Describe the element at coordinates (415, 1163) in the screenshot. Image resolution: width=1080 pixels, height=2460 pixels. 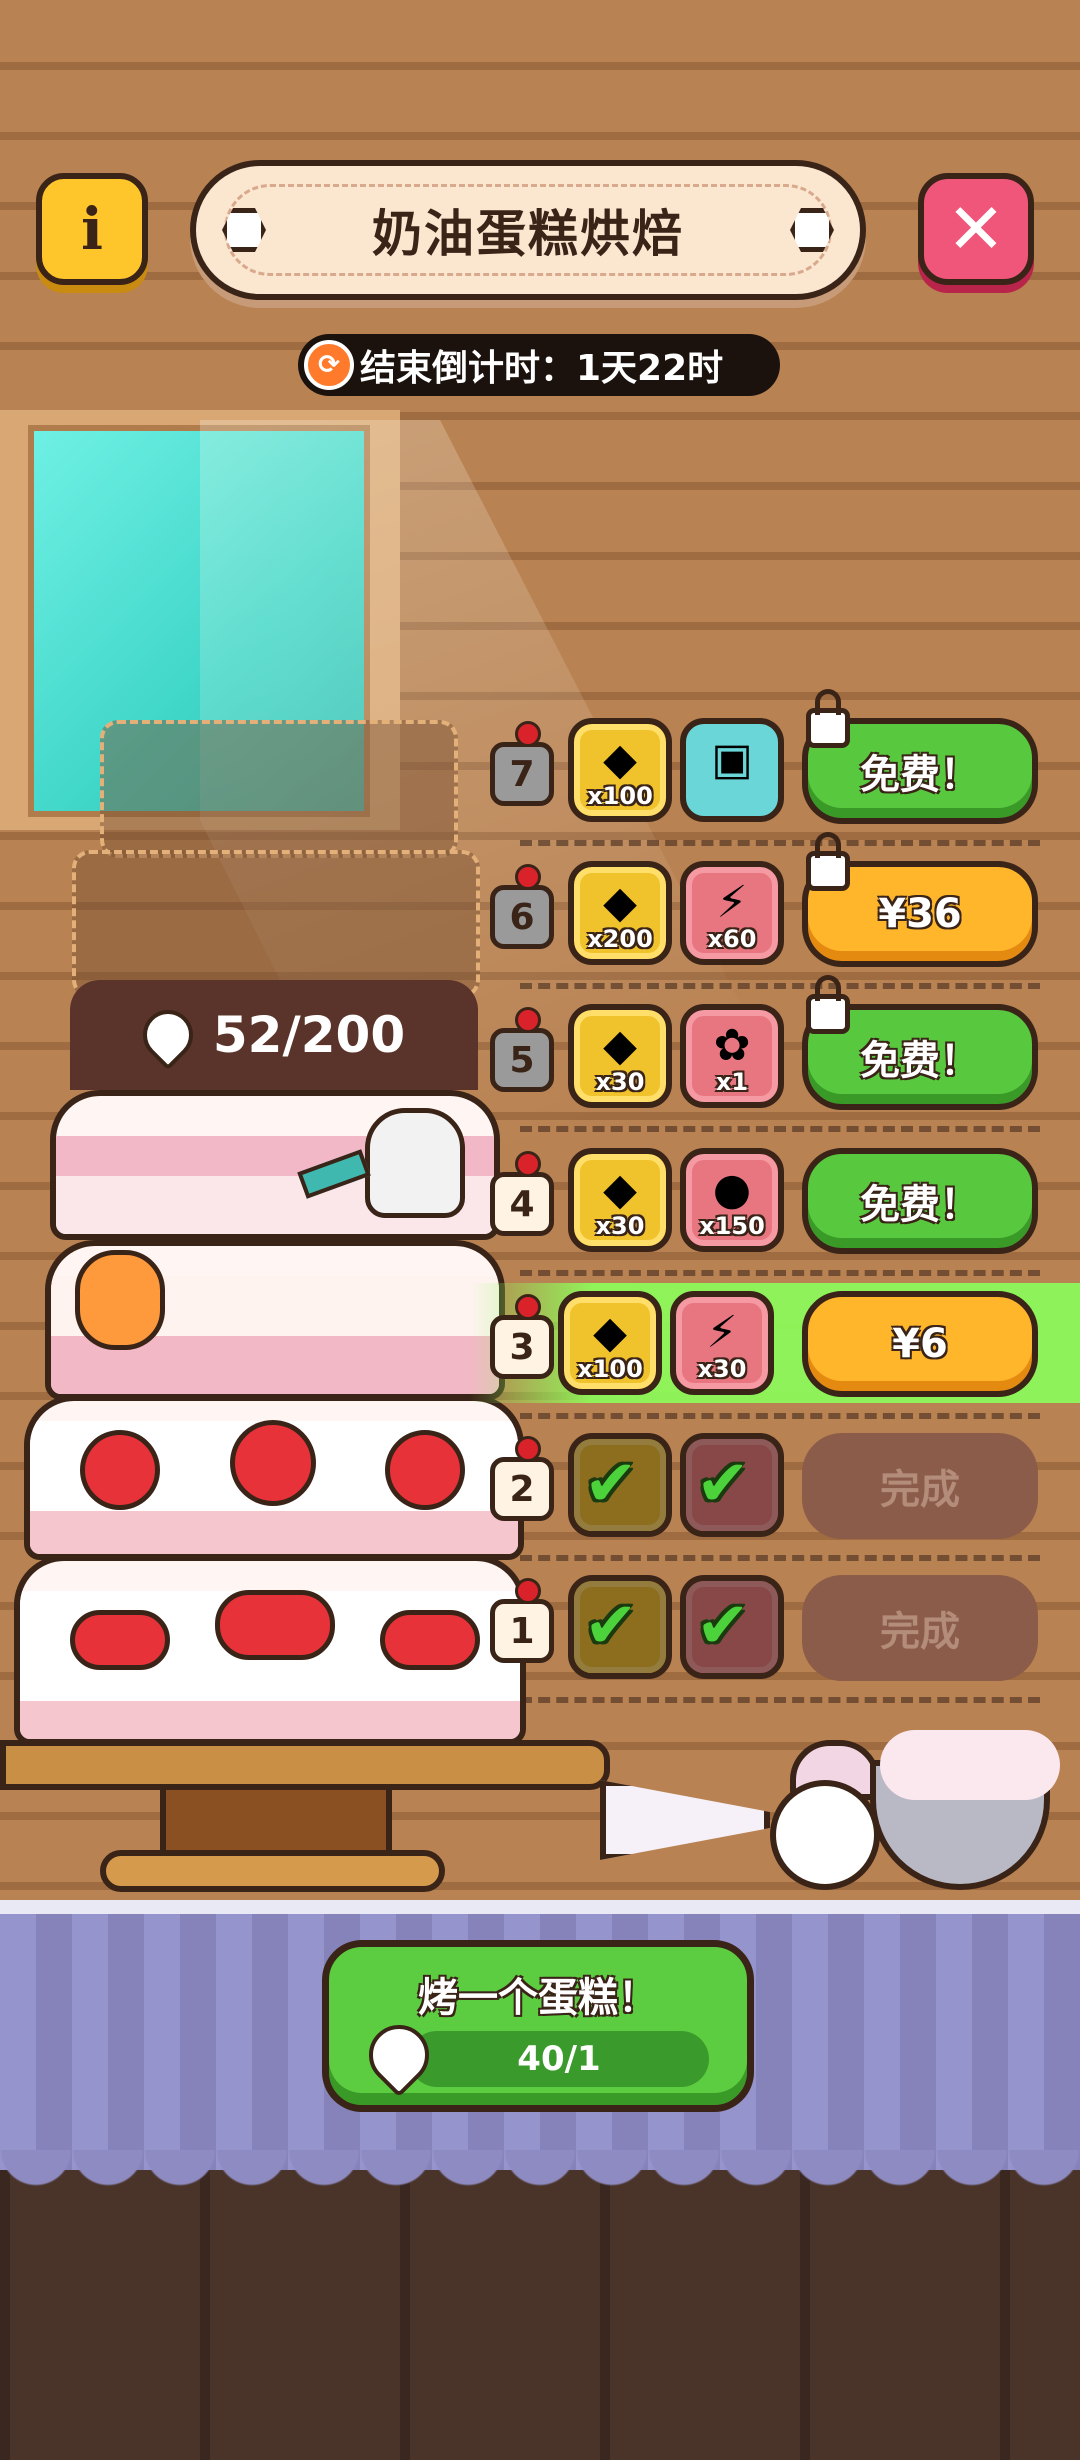
I see `wolf-character-icon` at that location.